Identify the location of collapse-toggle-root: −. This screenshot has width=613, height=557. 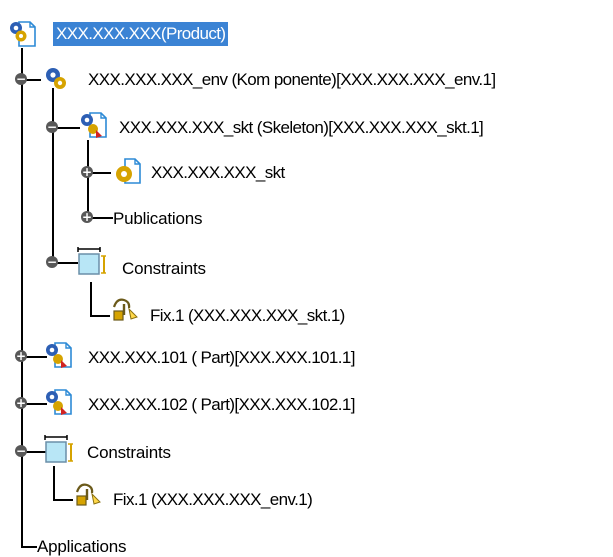
(21, 79).